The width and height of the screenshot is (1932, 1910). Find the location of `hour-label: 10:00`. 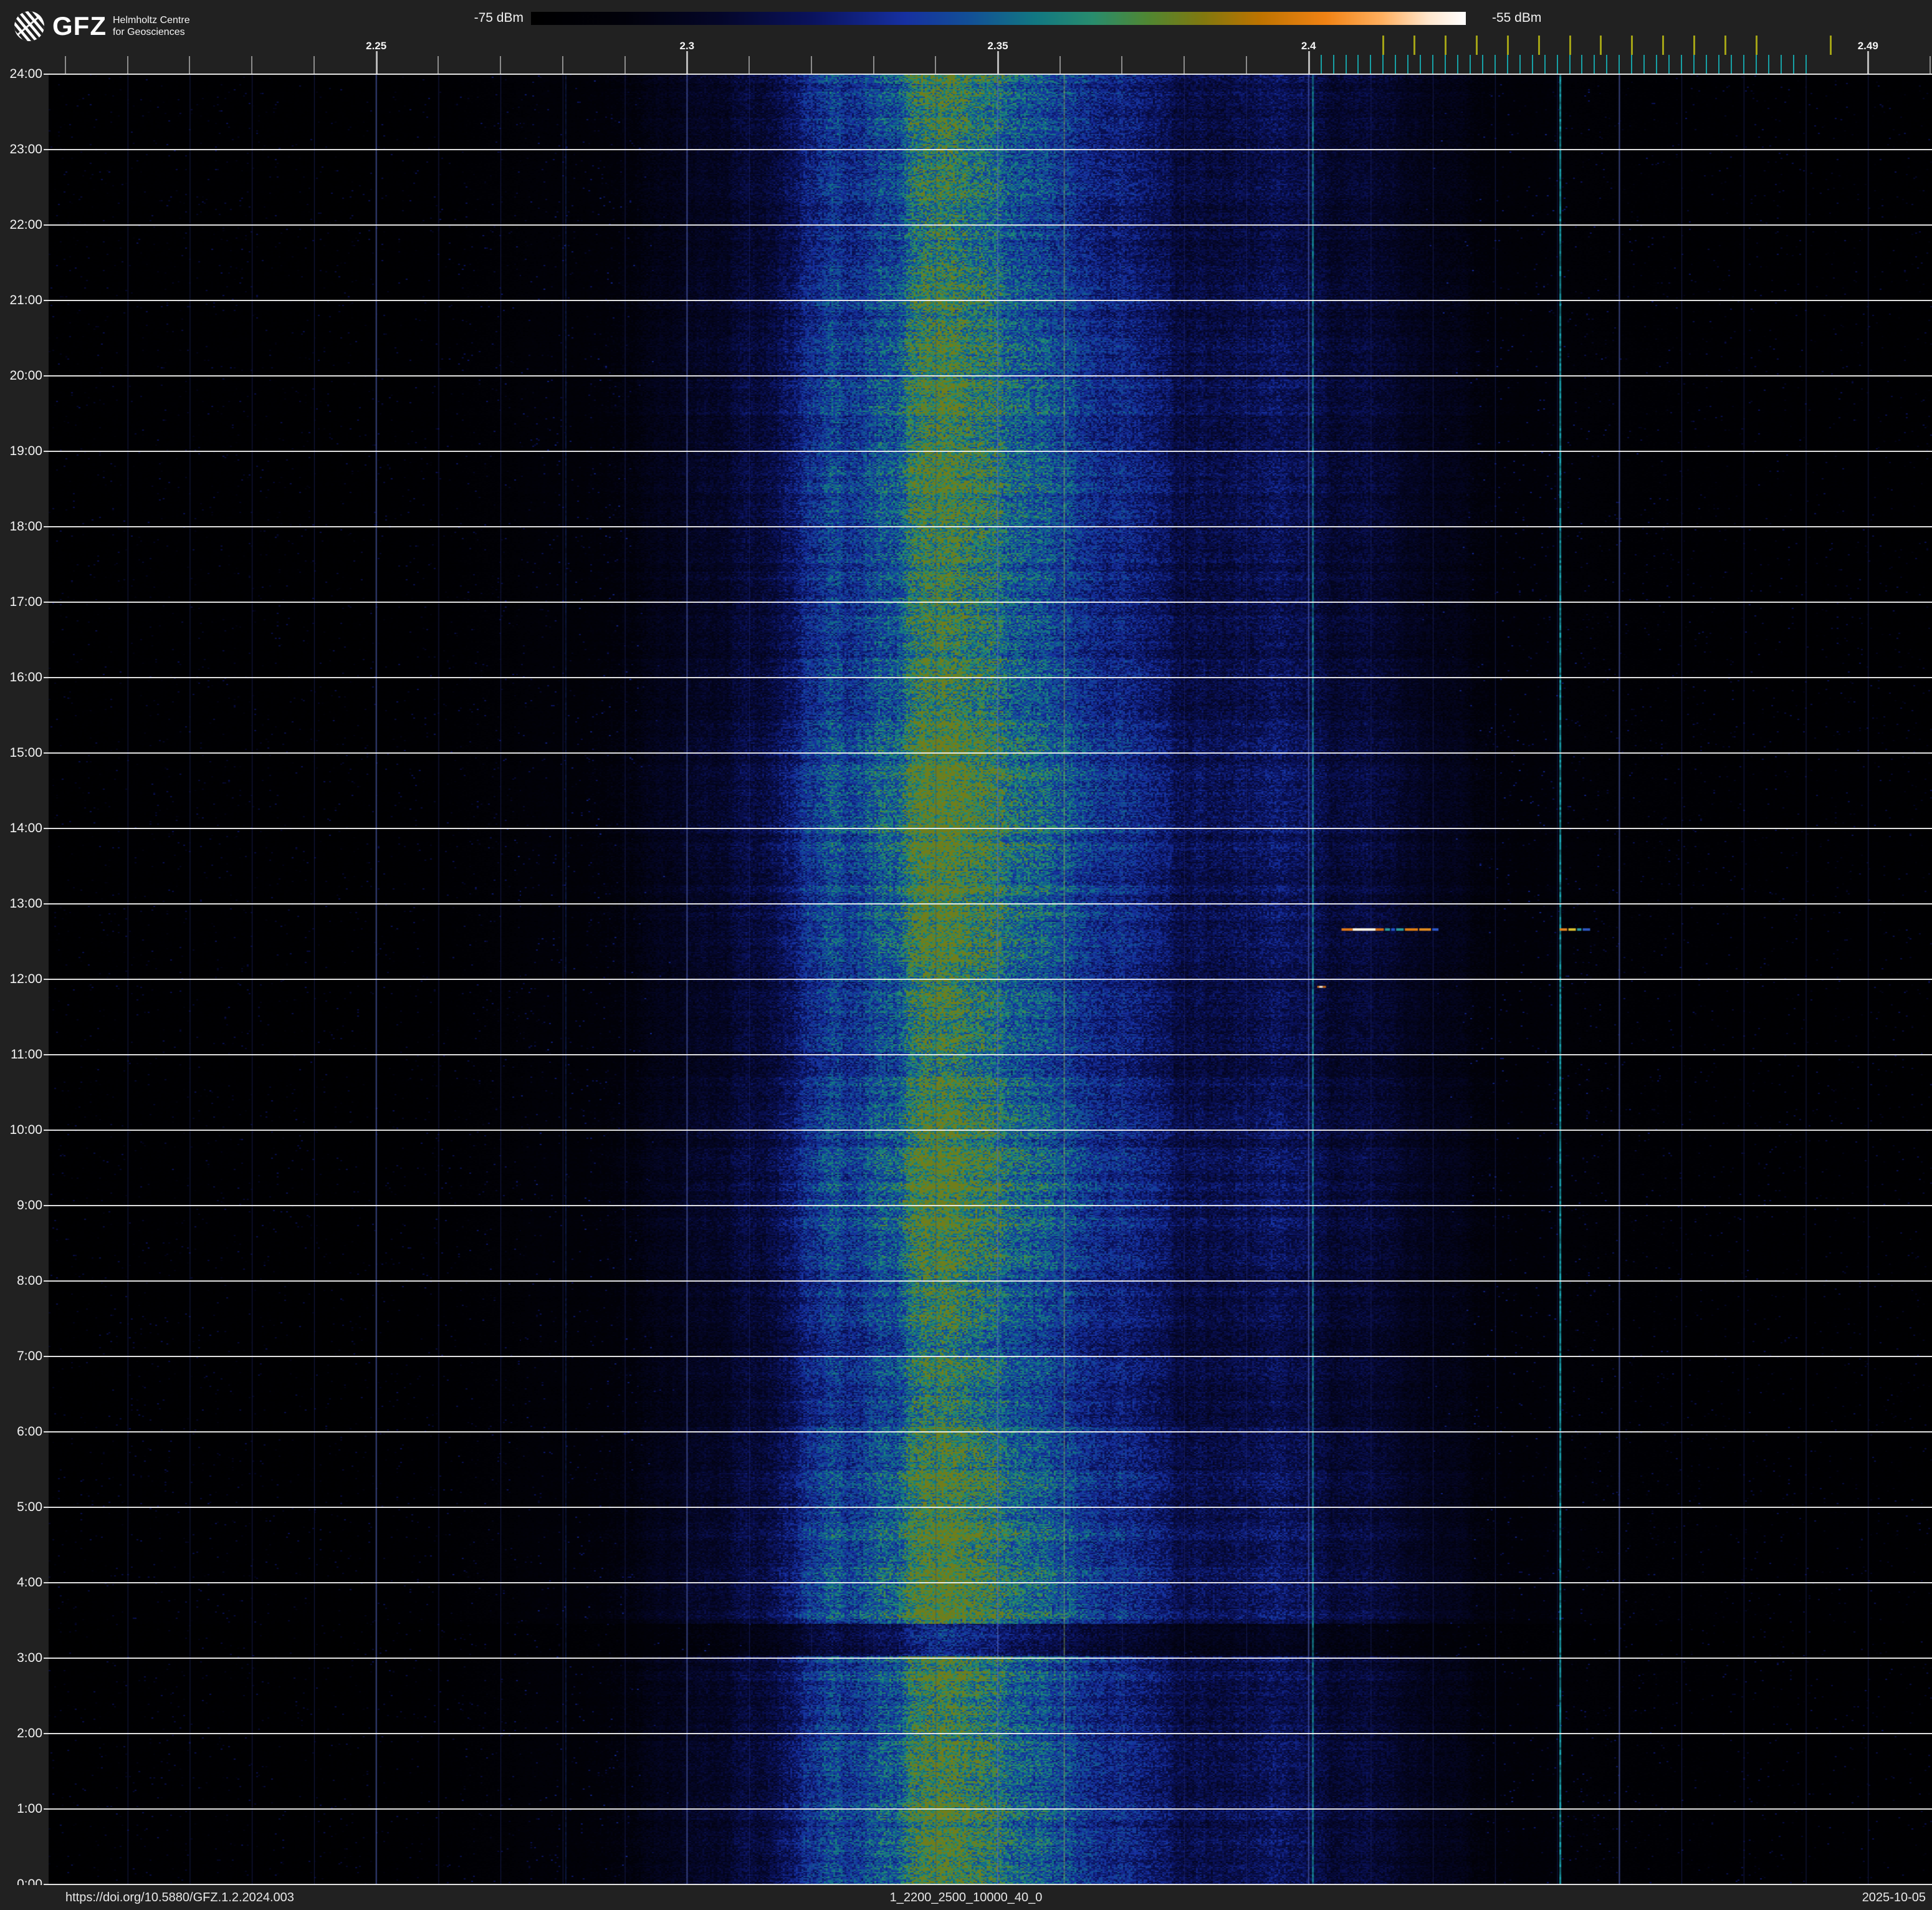

hour-label: 10:00 is located at coordinates (25, 1130).